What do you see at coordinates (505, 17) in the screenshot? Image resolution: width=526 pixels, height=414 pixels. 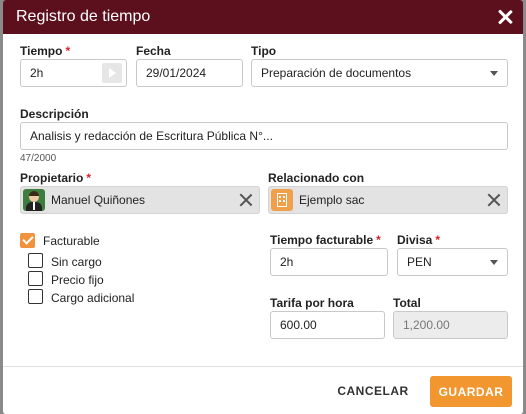 I see `close-icon` at bounding box center [505, 17].